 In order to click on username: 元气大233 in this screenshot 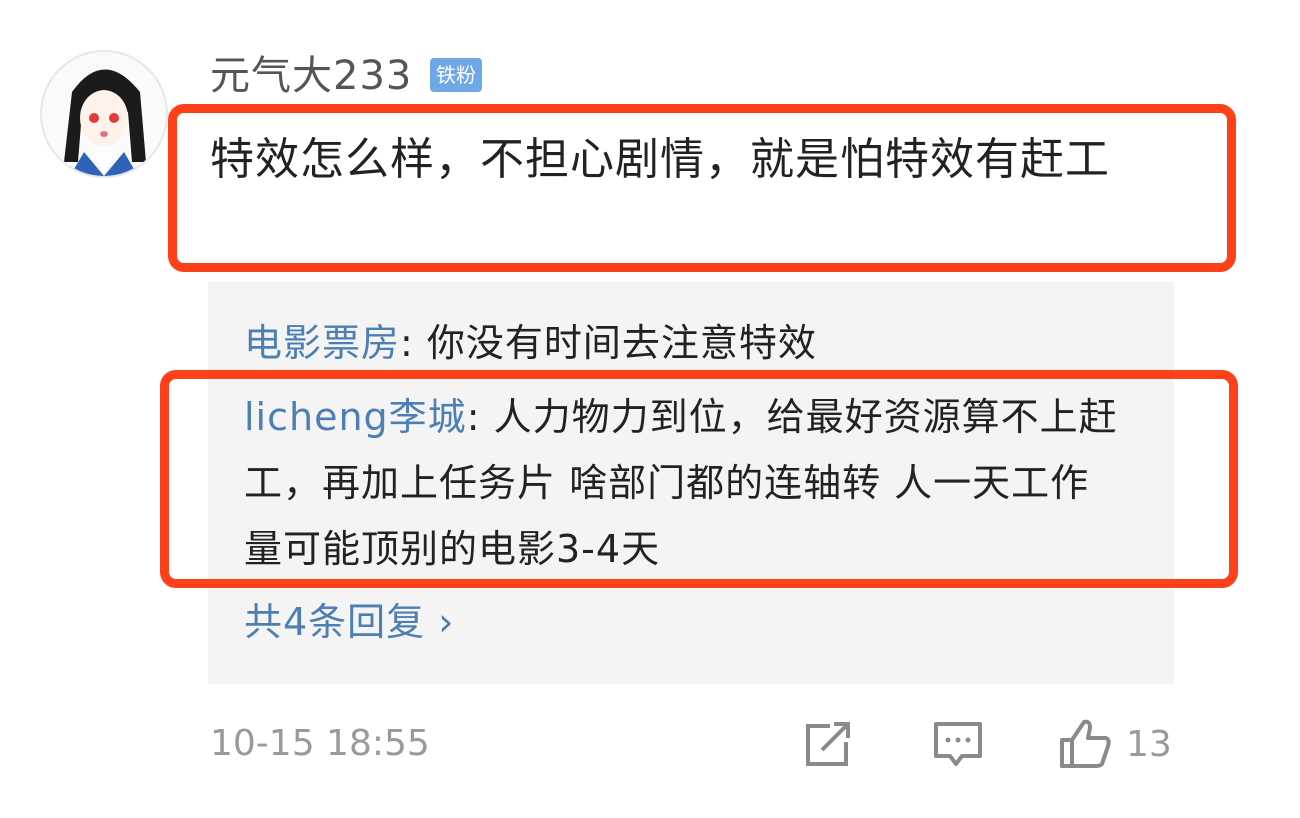, I will do `click(311, 76)`.